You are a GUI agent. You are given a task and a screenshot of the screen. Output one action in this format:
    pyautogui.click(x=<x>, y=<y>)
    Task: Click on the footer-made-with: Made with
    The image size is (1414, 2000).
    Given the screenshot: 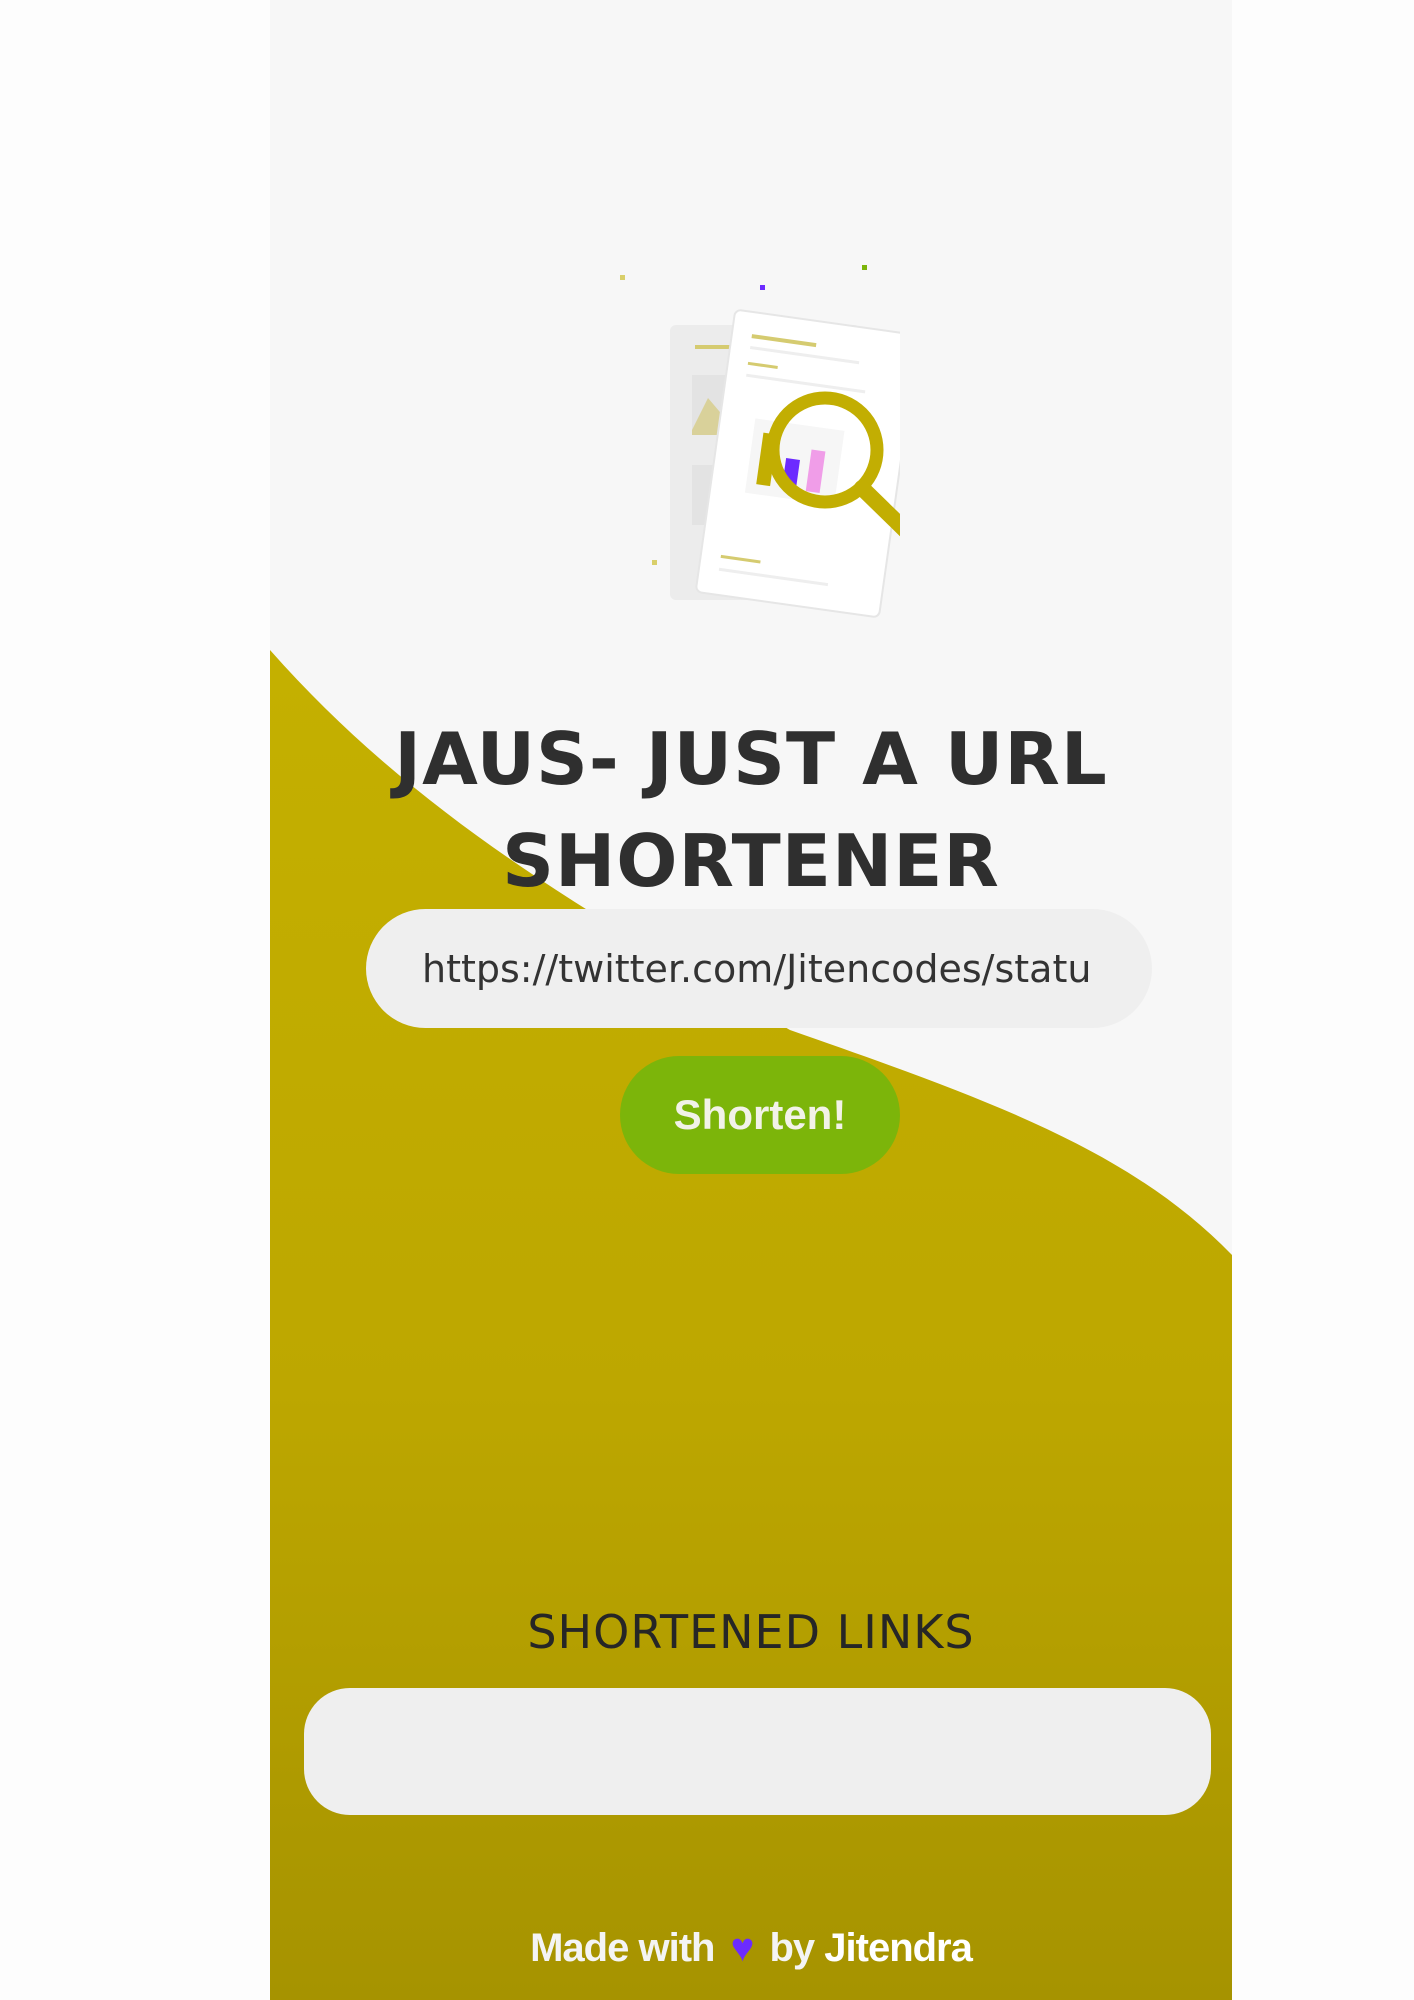 What is the action you would take?
    pyautogui.click(x=622, y=1948)
    